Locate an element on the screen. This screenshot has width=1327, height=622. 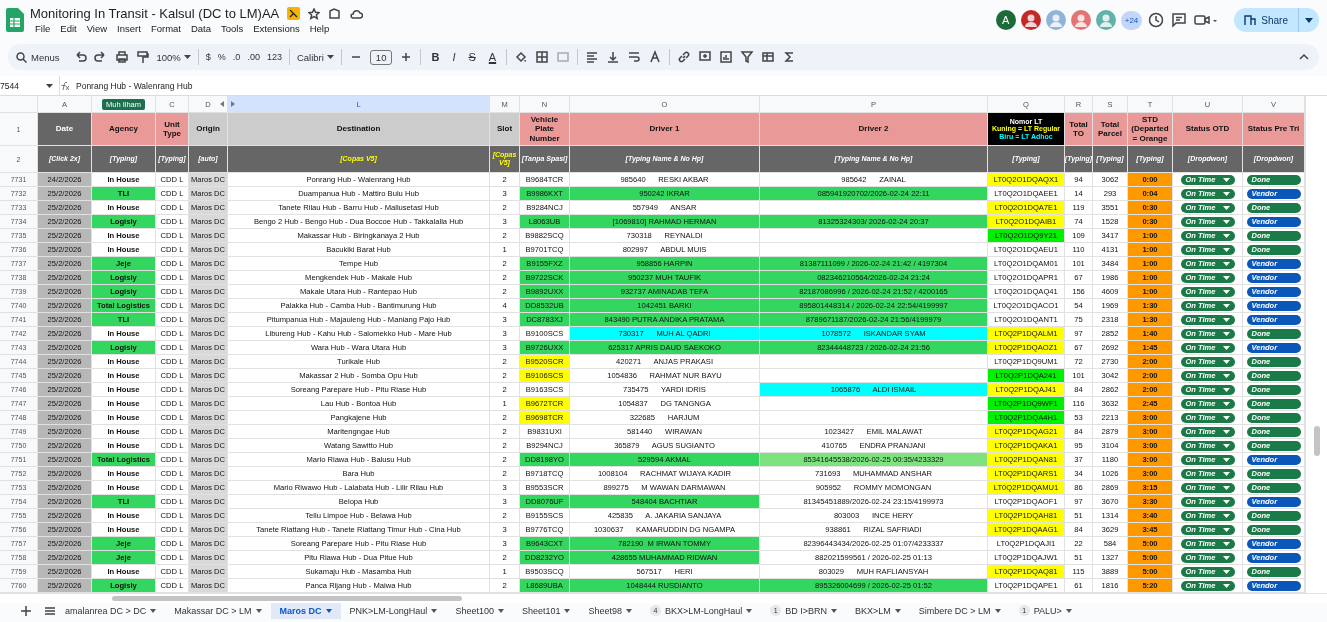
format-button: $ is located at coordinates (208, 57).